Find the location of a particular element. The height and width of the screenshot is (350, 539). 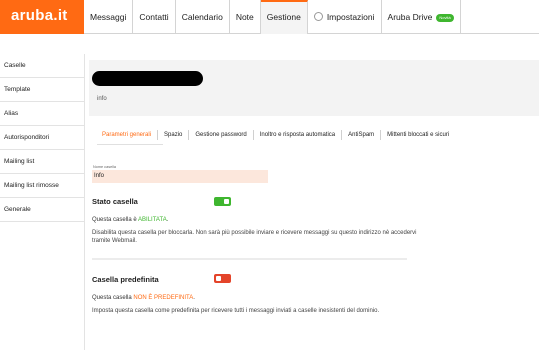

subtab-inoltro-risposta: Inoltro e risposta automatica is located at coordinates (298, 135).